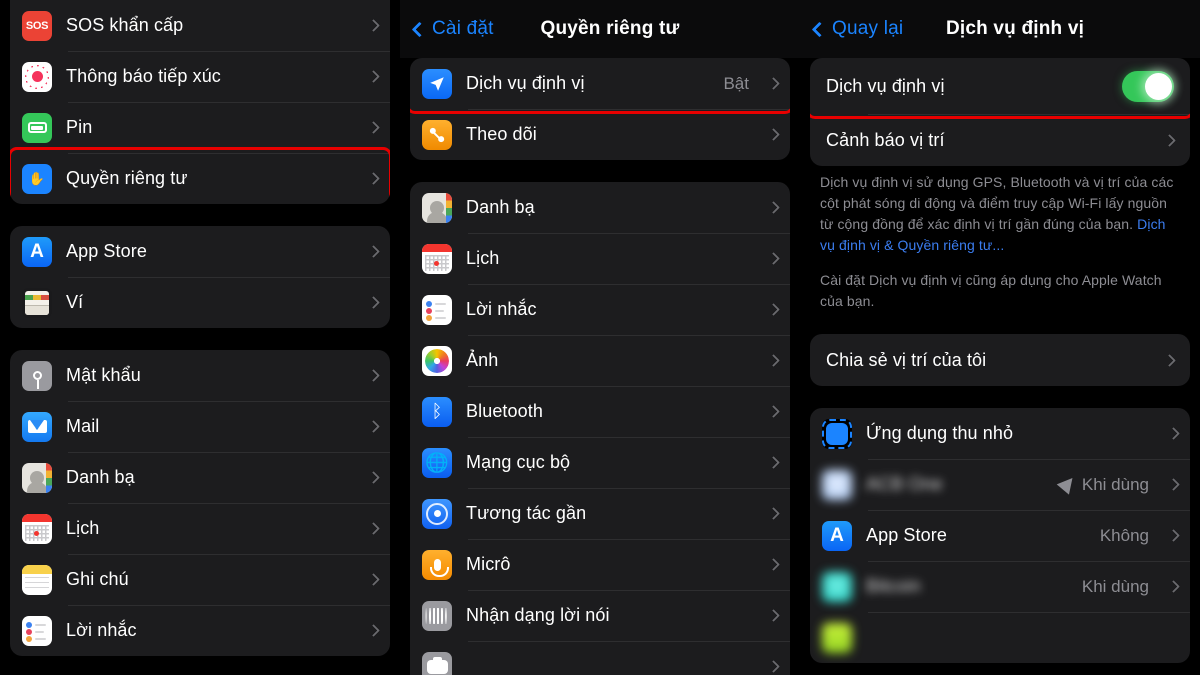 The height and width of the screenshot is (675, 1200). Describe the element at coordinates (837, 637) in the screenshot. I see `lime-app-icon` at that location.